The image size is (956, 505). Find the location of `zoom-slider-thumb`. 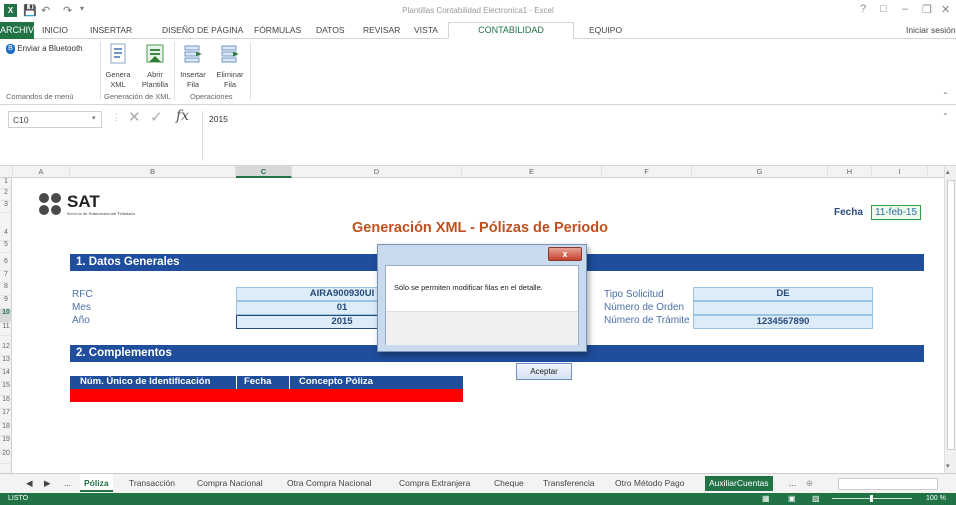

zoom-slider-thumb is located at coordinates (871, 498).